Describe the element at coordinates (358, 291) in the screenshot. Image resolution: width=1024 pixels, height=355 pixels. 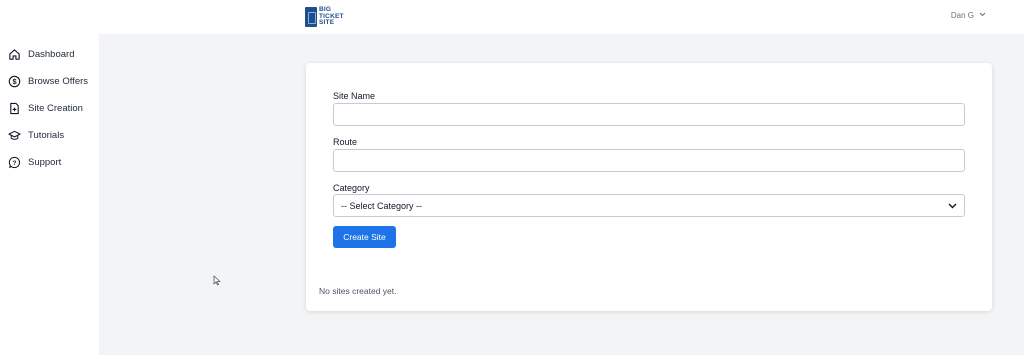
I see `empty-sites-message: No sites created yet.` at that location.